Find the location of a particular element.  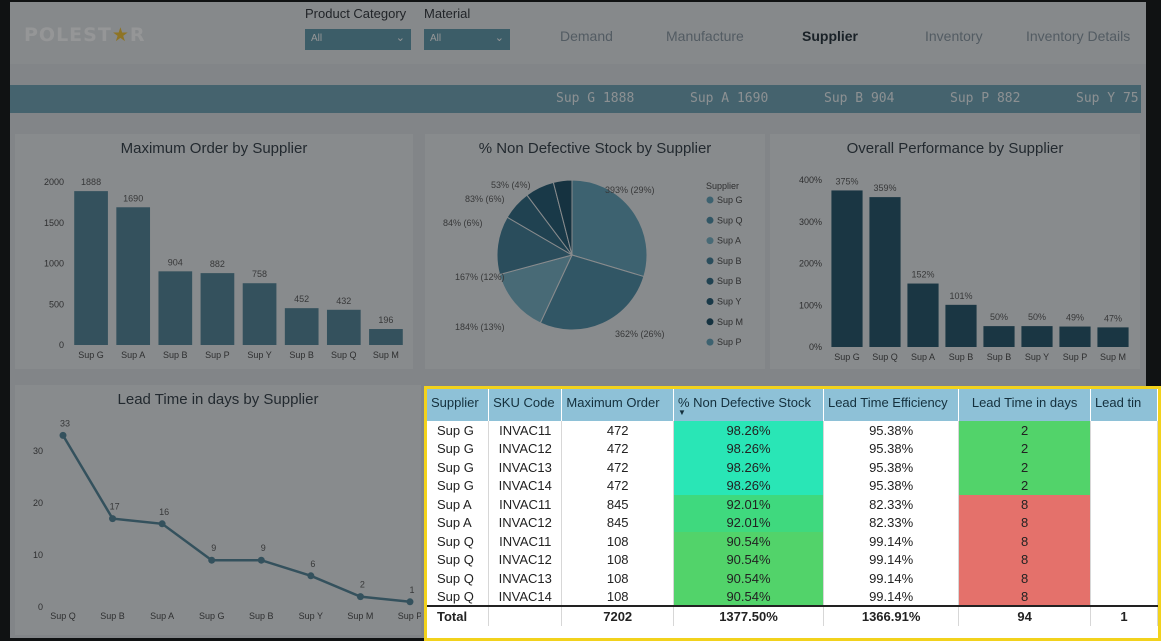

table-row: Sup A INVAC12 845 92.01% 82.33% 8 is located at coordinates (792, 522).